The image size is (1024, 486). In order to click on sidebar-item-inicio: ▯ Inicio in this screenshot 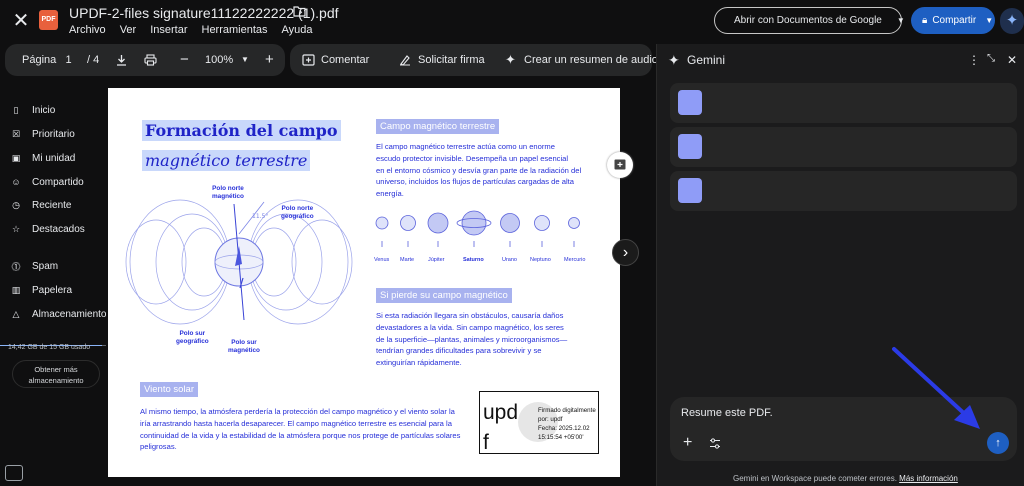, I will do `click(33, 110)`.